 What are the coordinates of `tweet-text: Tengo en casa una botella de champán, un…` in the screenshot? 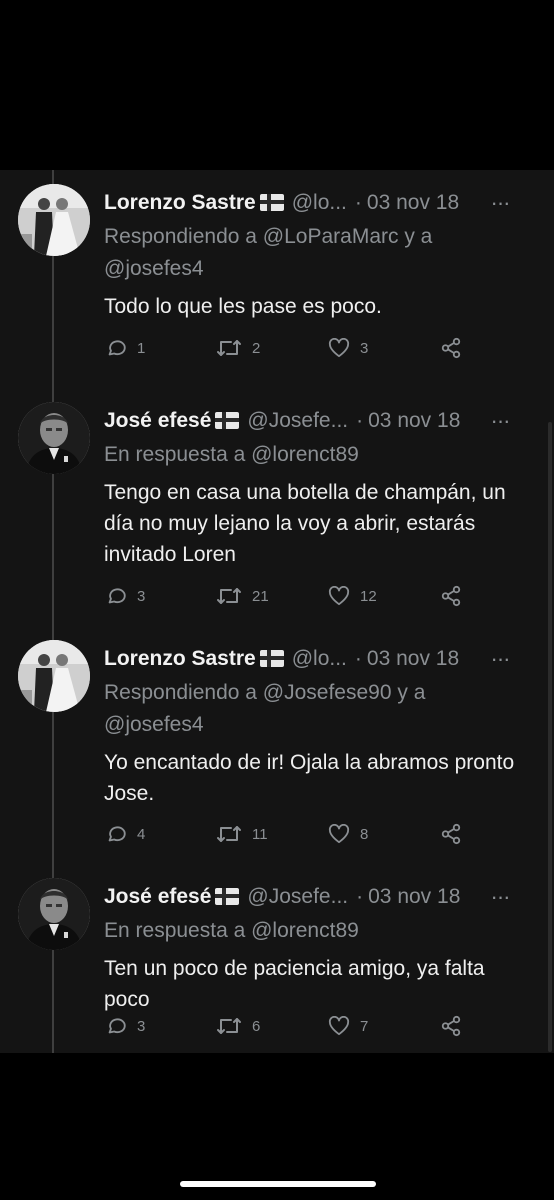 It's located at (305, 523).